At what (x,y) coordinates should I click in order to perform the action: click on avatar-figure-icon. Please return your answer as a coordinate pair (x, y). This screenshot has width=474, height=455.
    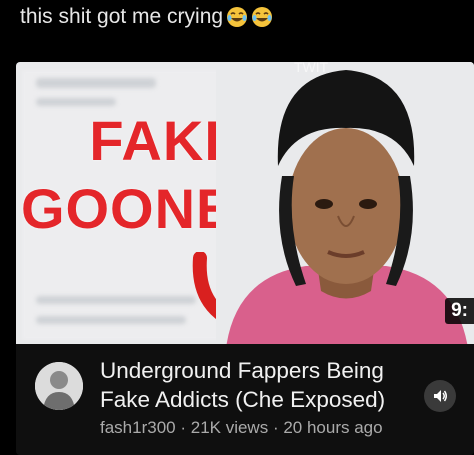
    Looking at the image, I should click on (59, 386).